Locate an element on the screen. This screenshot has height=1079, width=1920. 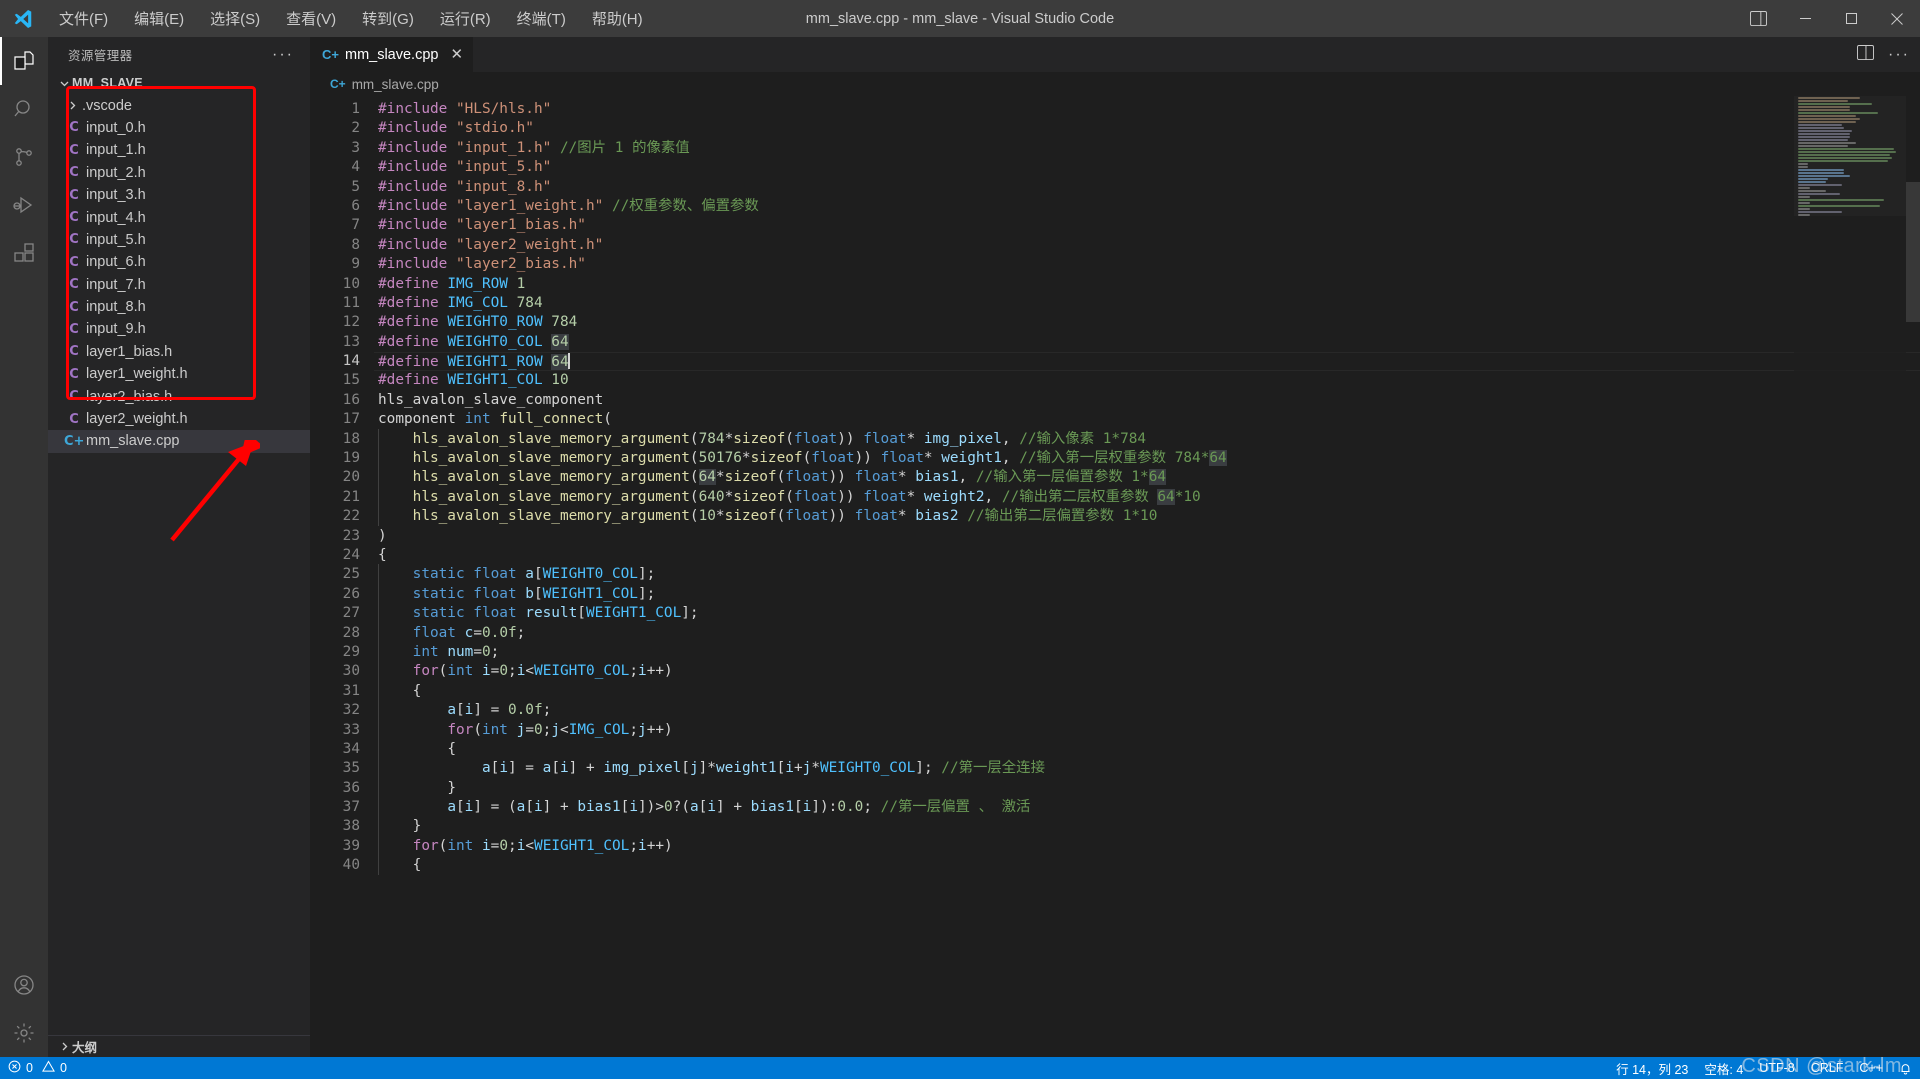
code-line: int num=0; is located at coordinates (1147, 652).